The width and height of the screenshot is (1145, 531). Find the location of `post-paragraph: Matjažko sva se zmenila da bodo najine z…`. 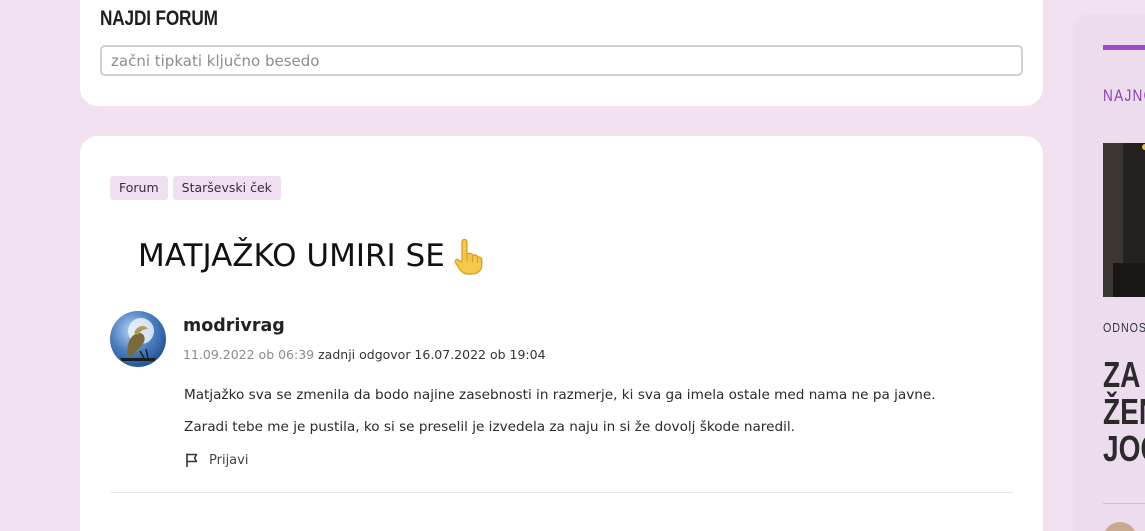

post-paragraph: Matjažko sva se zmenila da bodo najine z… is located at coordinates (560, 395).